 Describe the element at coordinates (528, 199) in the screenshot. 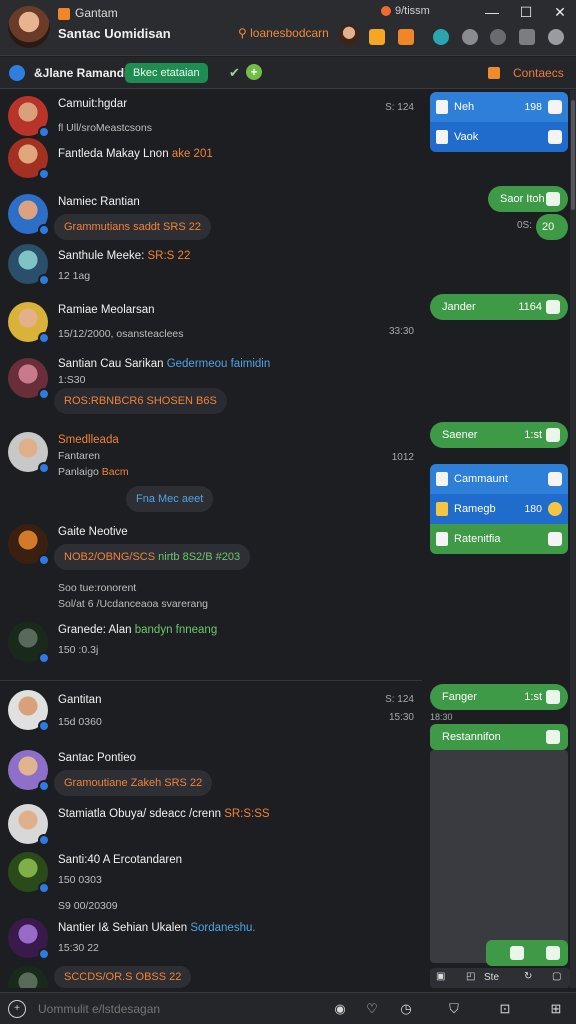

I see `status-pill: Saor Itoh` at that location.